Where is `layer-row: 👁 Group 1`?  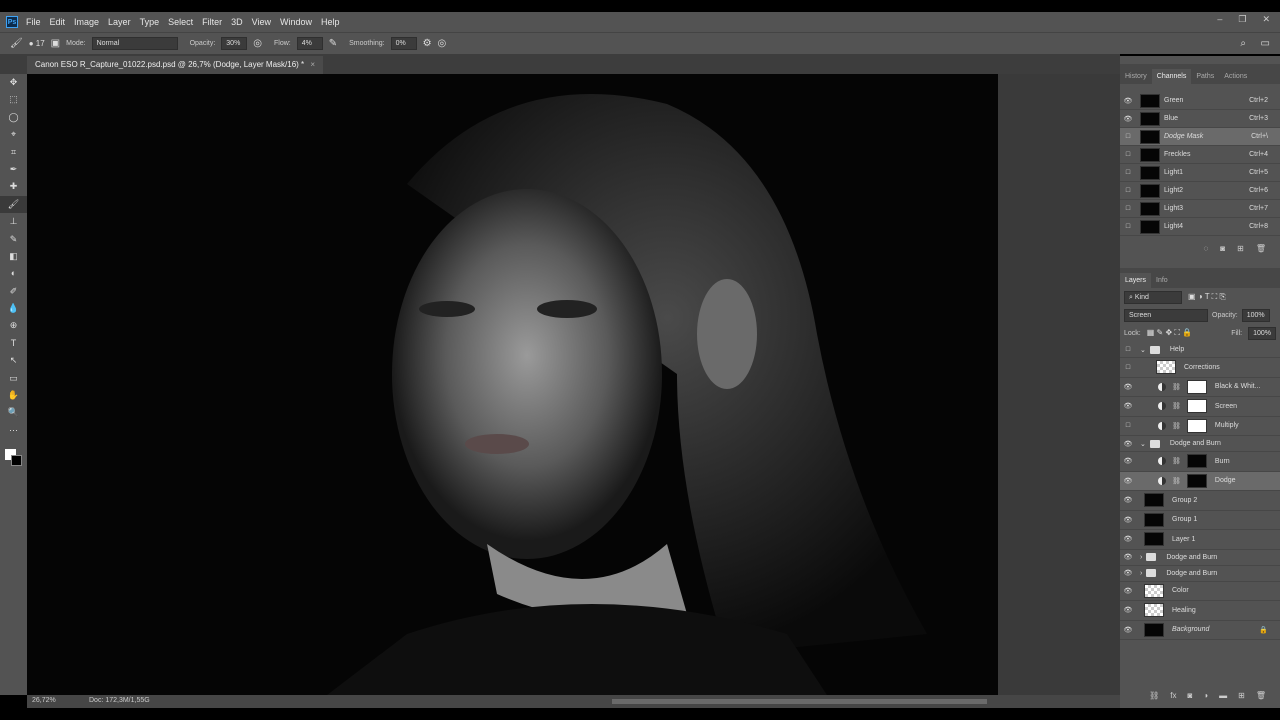 layer-row: 👁 Group 1 is located at coordinates (1200, 520).